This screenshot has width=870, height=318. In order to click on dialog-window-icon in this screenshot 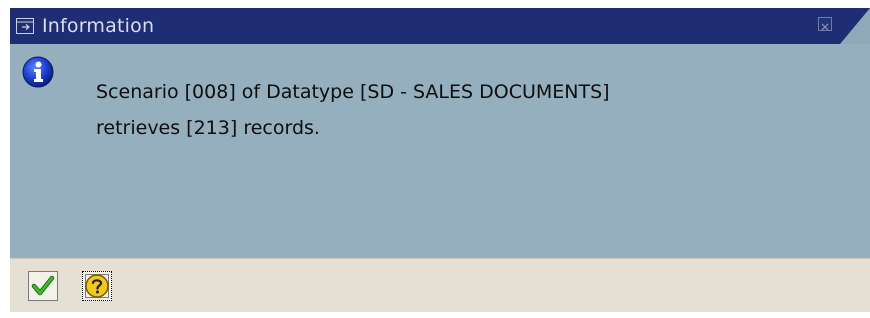, I will do `click(25, 26)`.